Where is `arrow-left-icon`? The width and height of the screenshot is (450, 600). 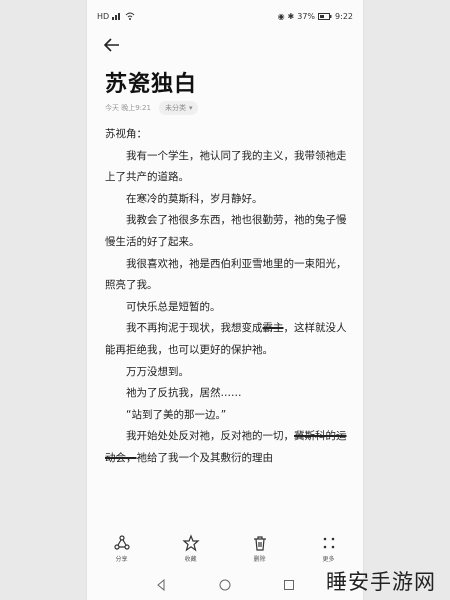 arrow-left-icon is located at coordinates (111, 45).